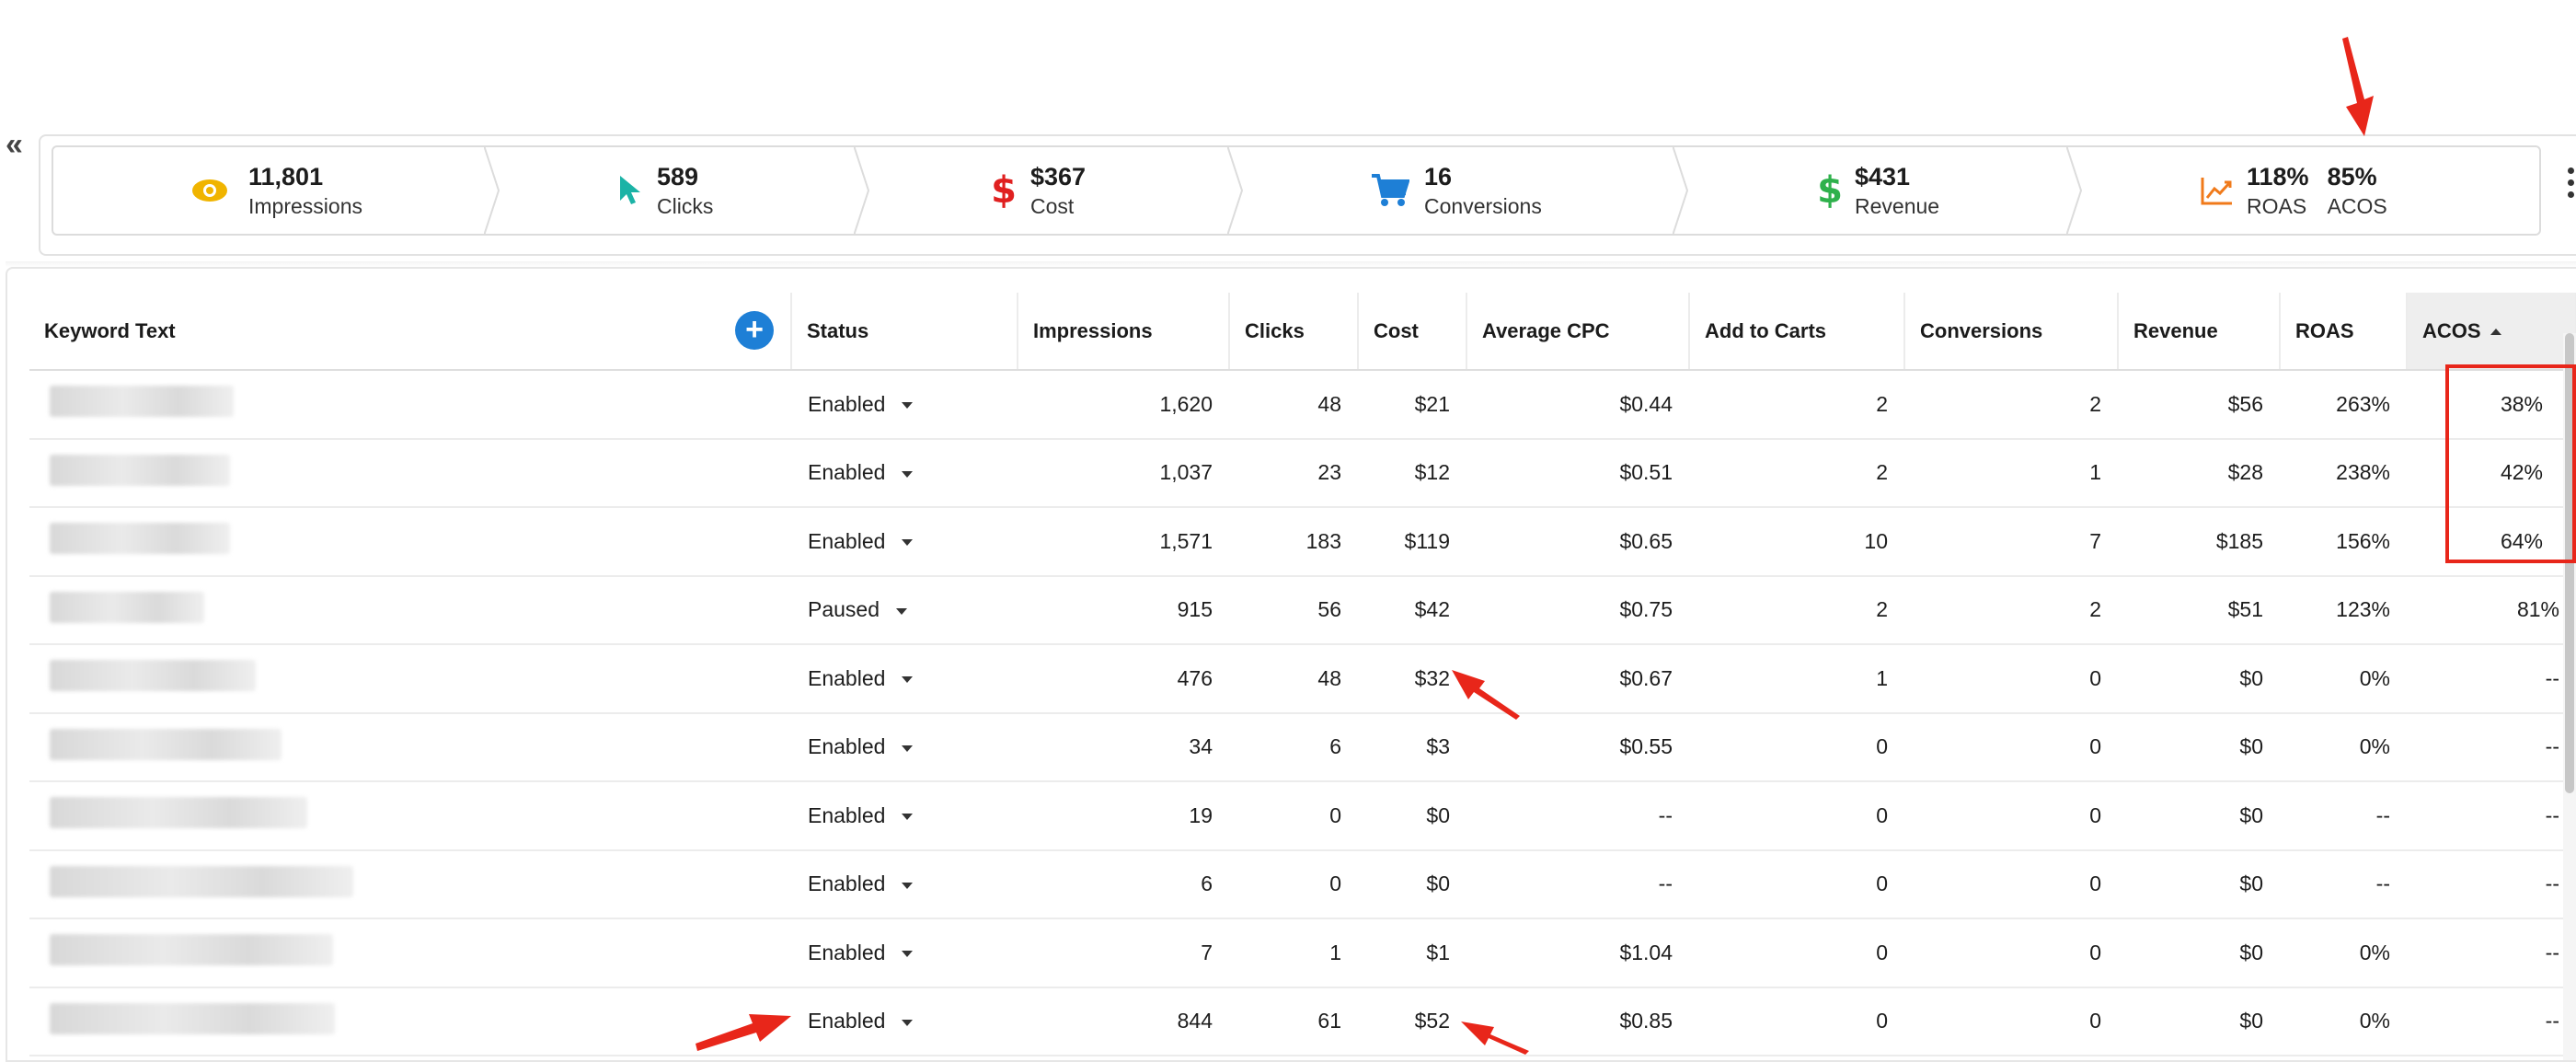  What do you see at coordinates (2357, 206) in the screenshot?
I see `metric-label-acos: ACOS` at bounding box center [2357, 206].